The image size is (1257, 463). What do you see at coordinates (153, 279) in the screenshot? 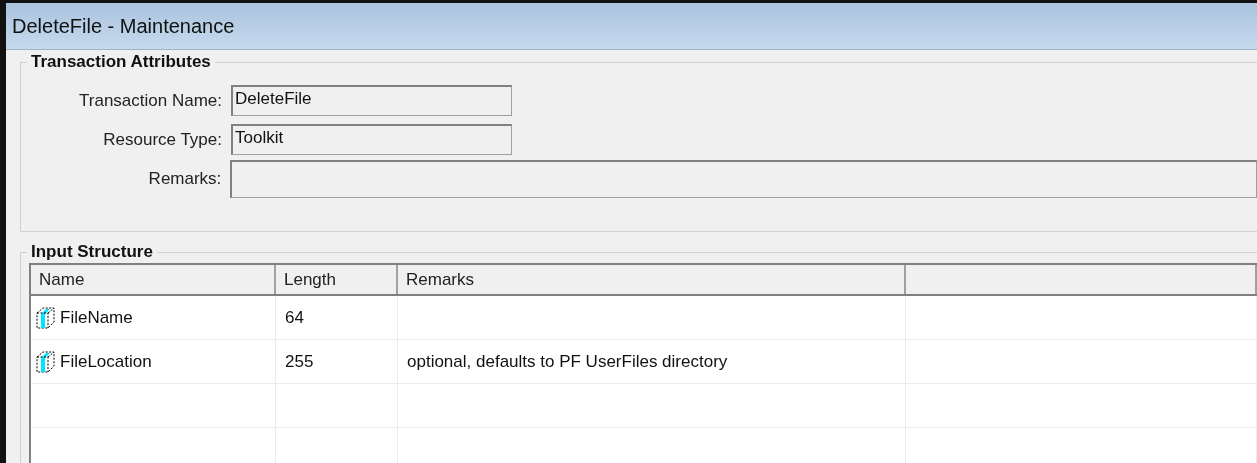
I see `column-header: Name` at bounding box center [153, 279].